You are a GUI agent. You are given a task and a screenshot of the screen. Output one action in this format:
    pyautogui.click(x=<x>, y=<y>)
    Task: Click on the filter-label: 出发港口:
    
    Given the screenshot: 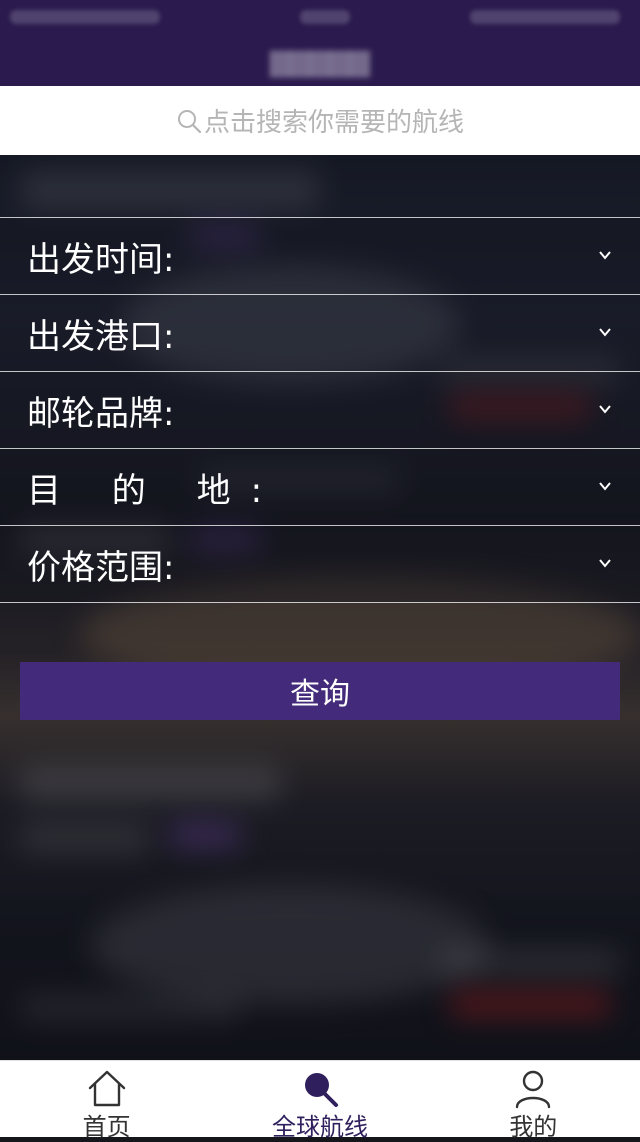 What is the action you would take?
    pyautogui.click(x=101, y=336)
    